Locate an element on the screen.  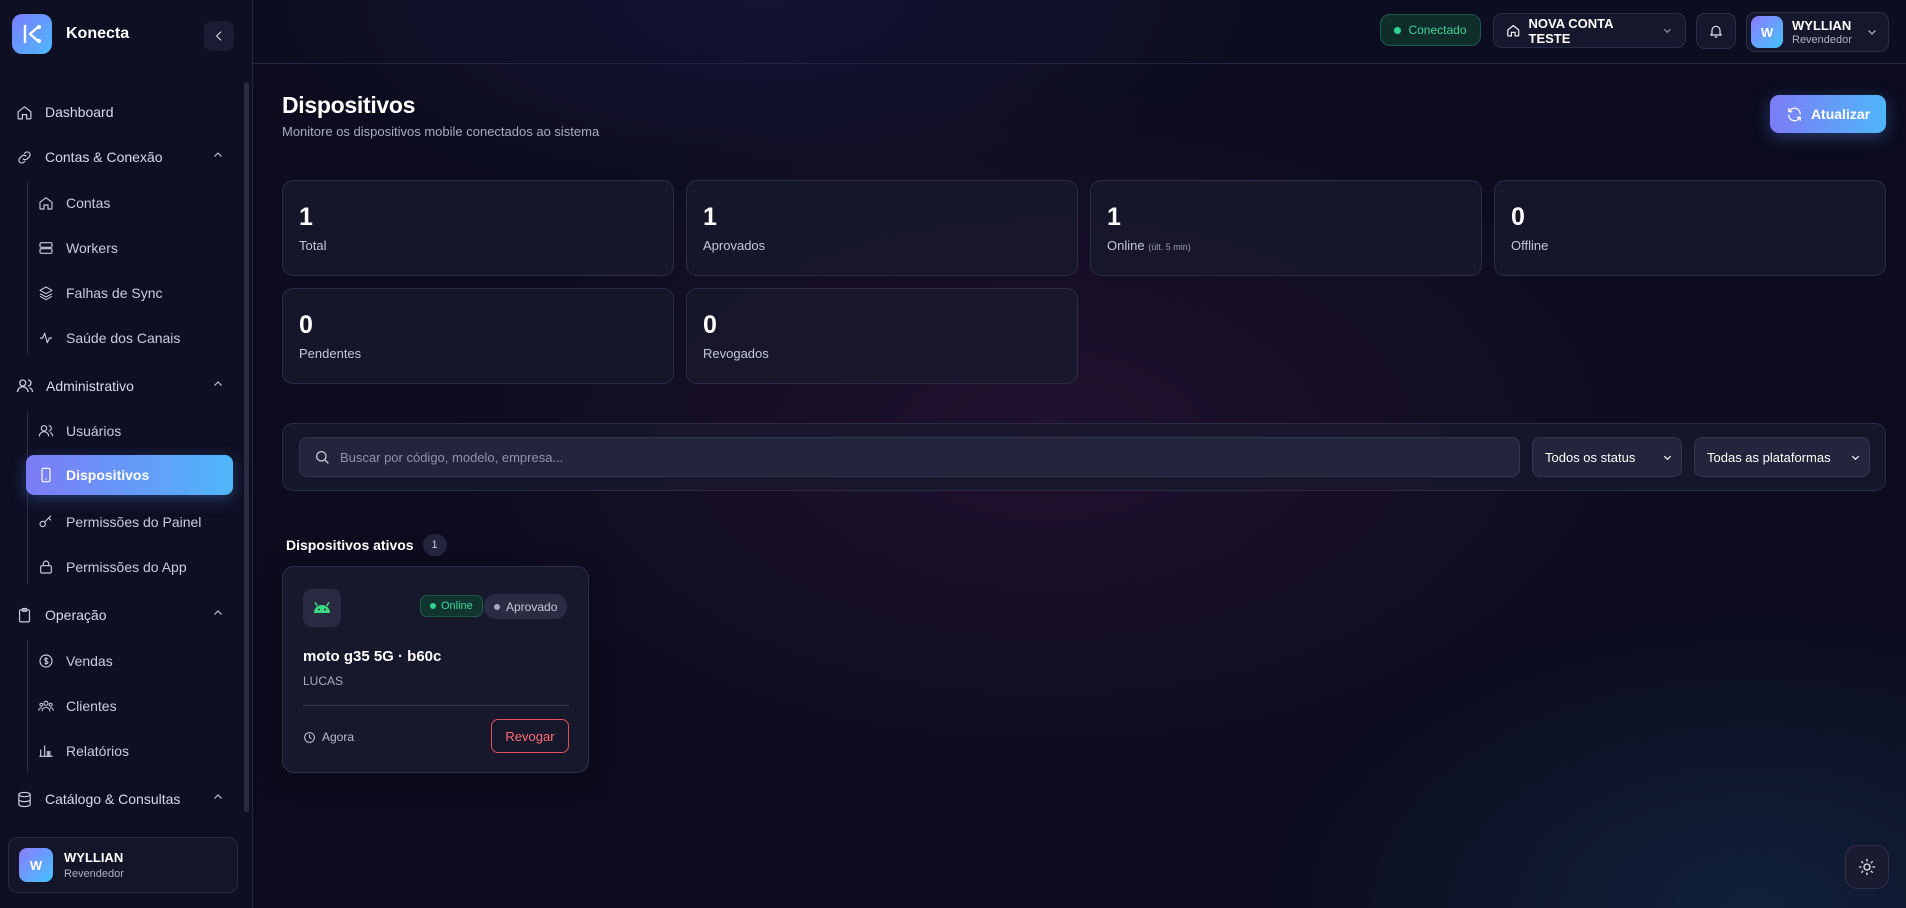
chevron-left-icon is located at coordinates (218, 36).